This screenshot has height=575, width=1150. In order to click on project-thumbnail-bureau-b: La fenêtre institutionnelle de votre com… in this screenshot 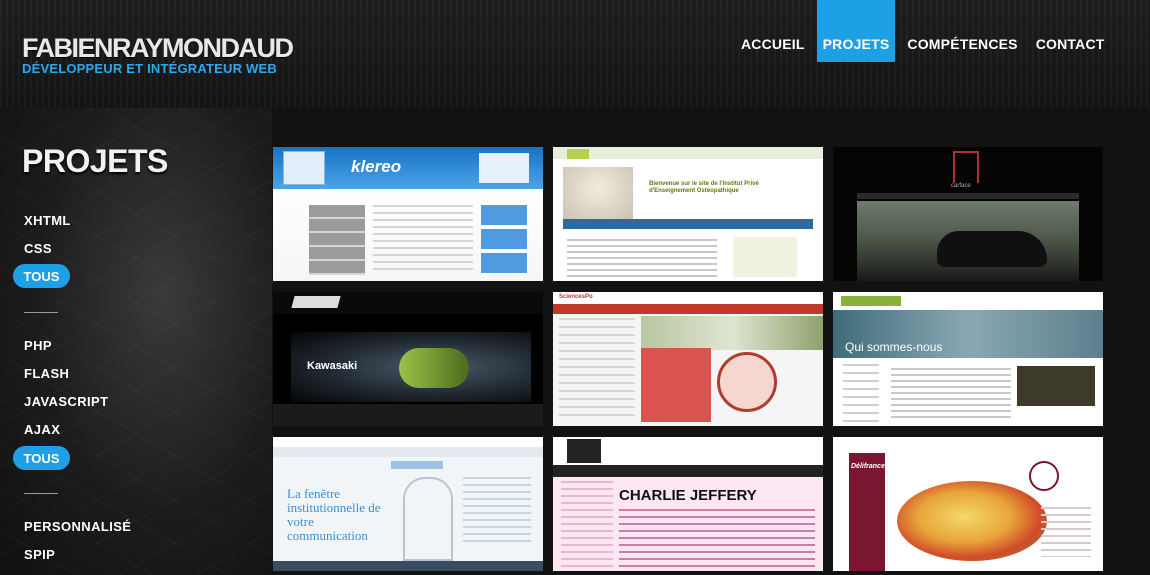, I will do `click(408, 504)`.